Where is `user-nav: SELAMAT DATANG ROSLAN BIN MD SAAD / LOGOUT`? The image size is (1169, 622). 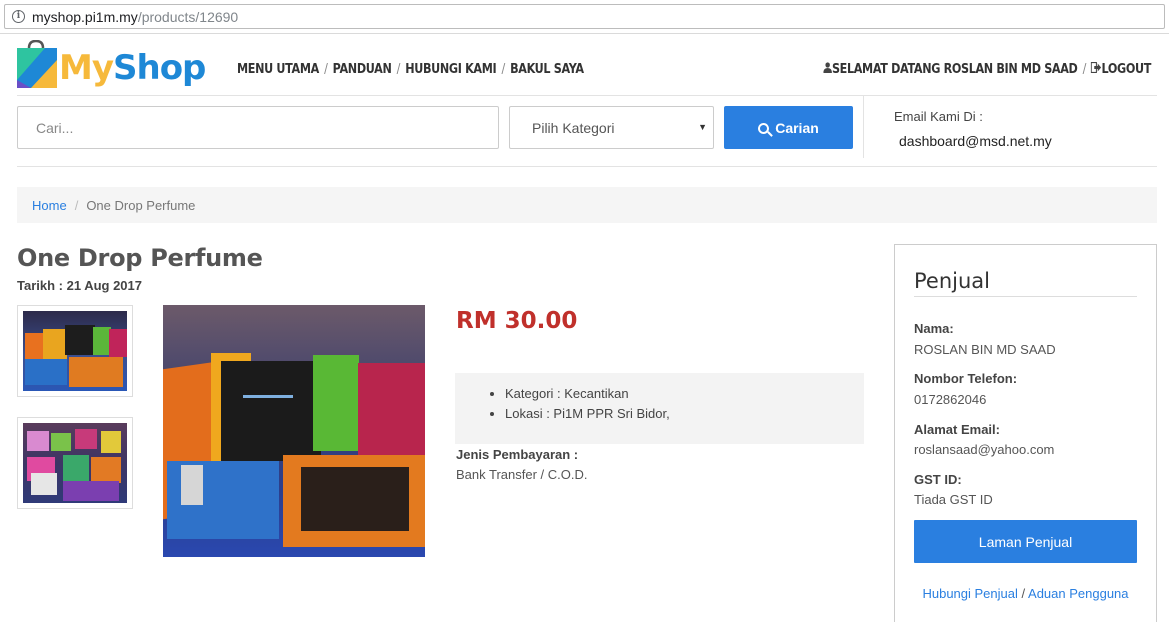 user-nav: SELAMAT DATANG ROSLAN BIN MD SAAD / LOGOUT is located at coordinates (987, 69).